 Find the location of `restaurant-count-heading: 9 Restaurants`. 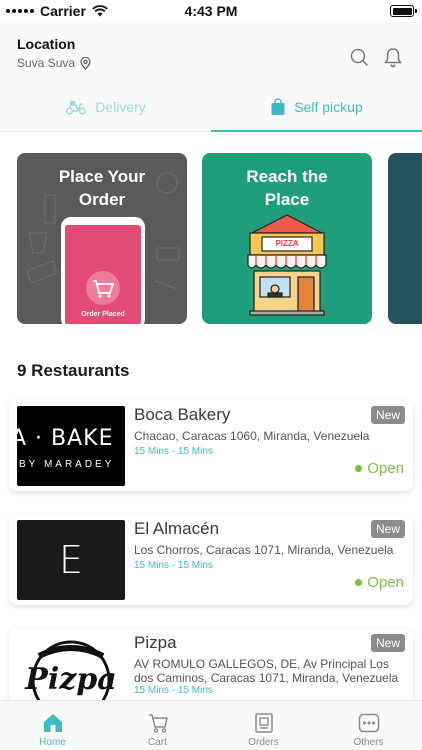

restaurant-count-heading: 9 Restaurants is located at coordinates (73, 370).